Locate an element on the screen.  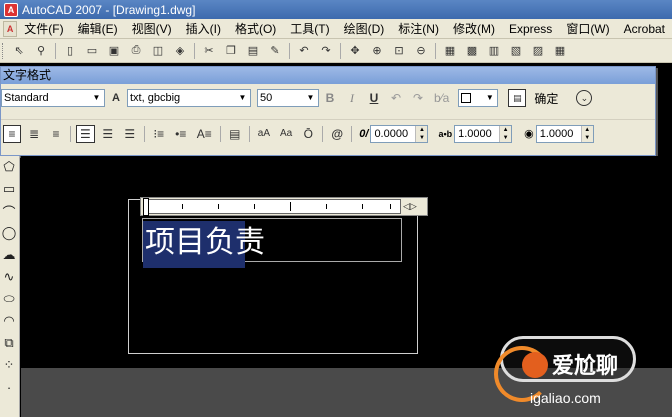
zoom-window-icon: ⊡ is located at coordinates (399, 51).